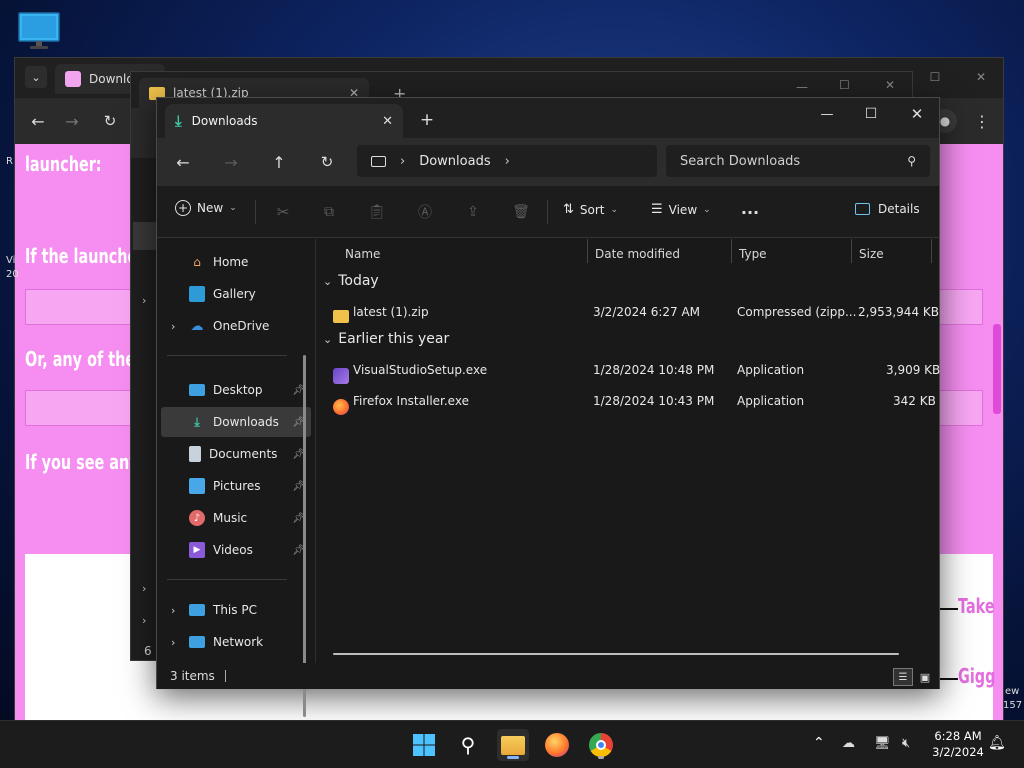 Image resolution: width=1024 pixels, height=768 pixels. Describe the element at coordinates (236, 262) in the screenshot. I see `nav-item-home: ⌂ Home` at that location.